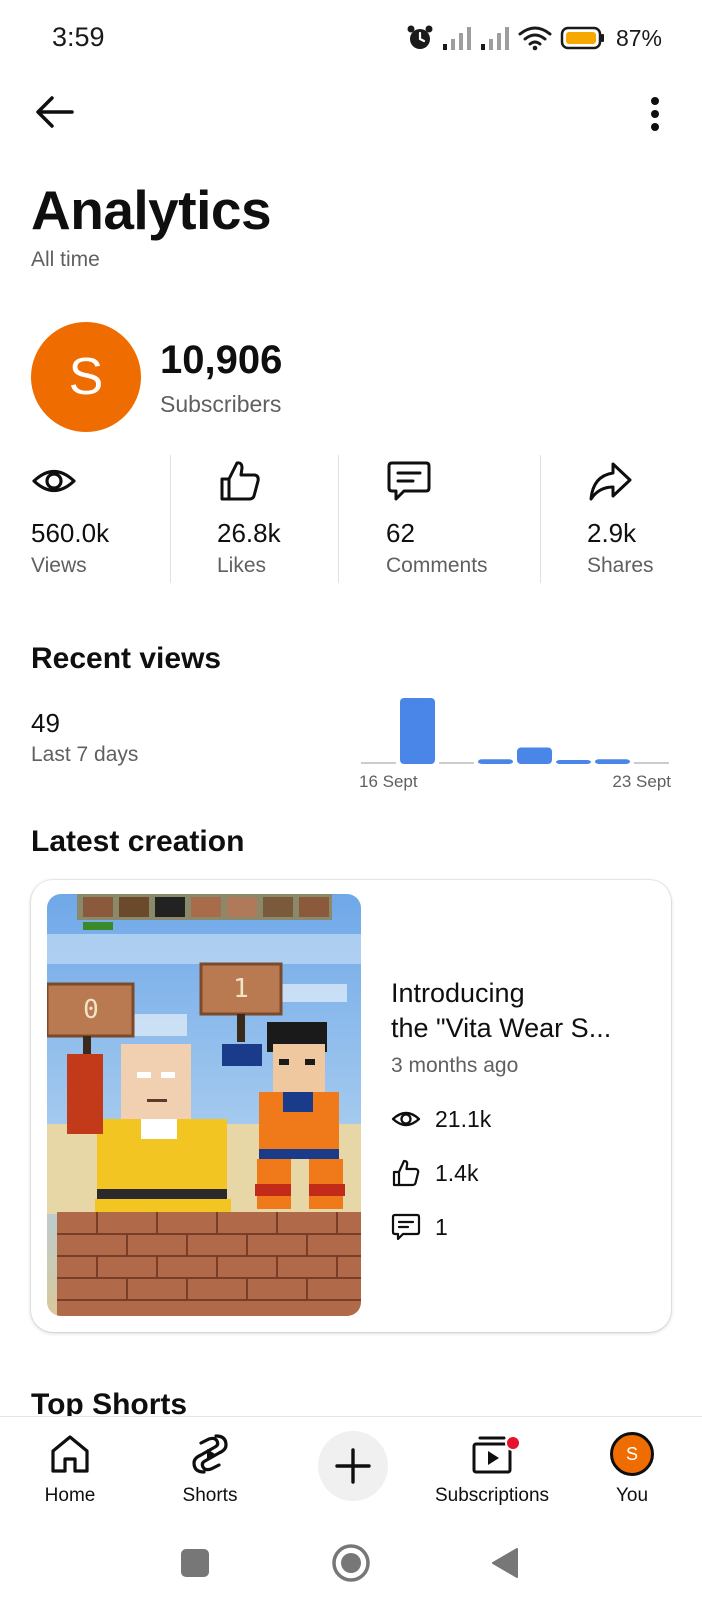 The height and width of the screenshot is (1600, 702). I want to click on stat-label: Shares, so click(620, 565).